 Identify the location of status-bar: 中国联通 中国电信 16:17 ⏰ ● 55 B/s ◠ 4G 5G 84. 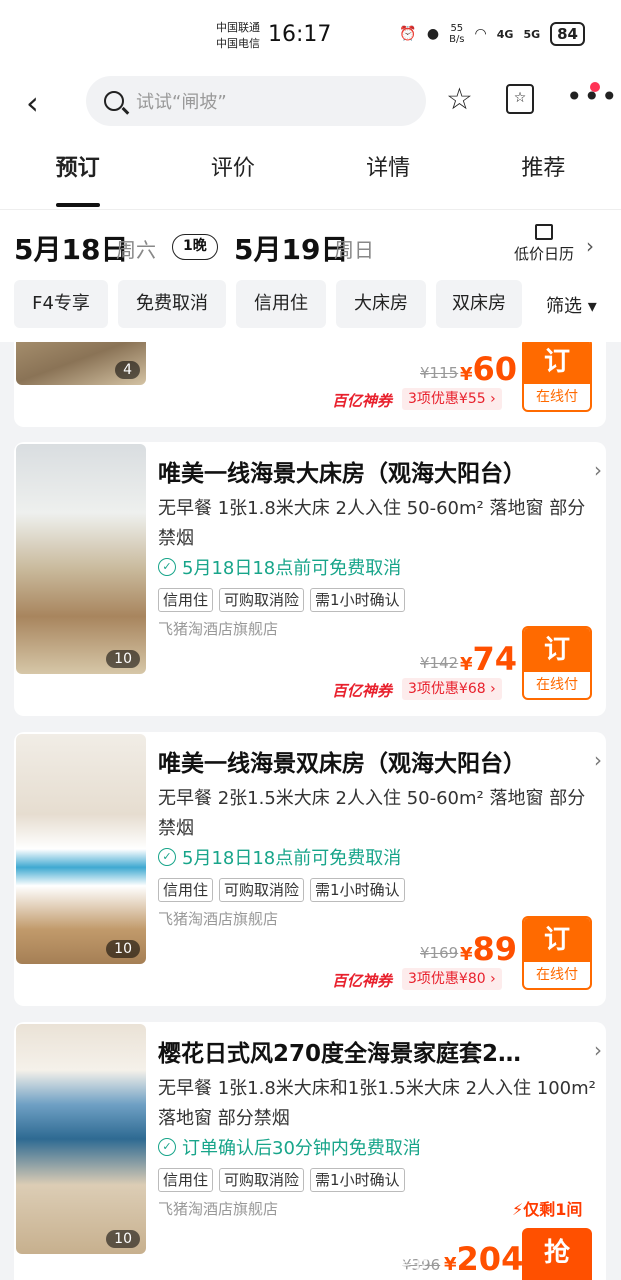
(310, 35).